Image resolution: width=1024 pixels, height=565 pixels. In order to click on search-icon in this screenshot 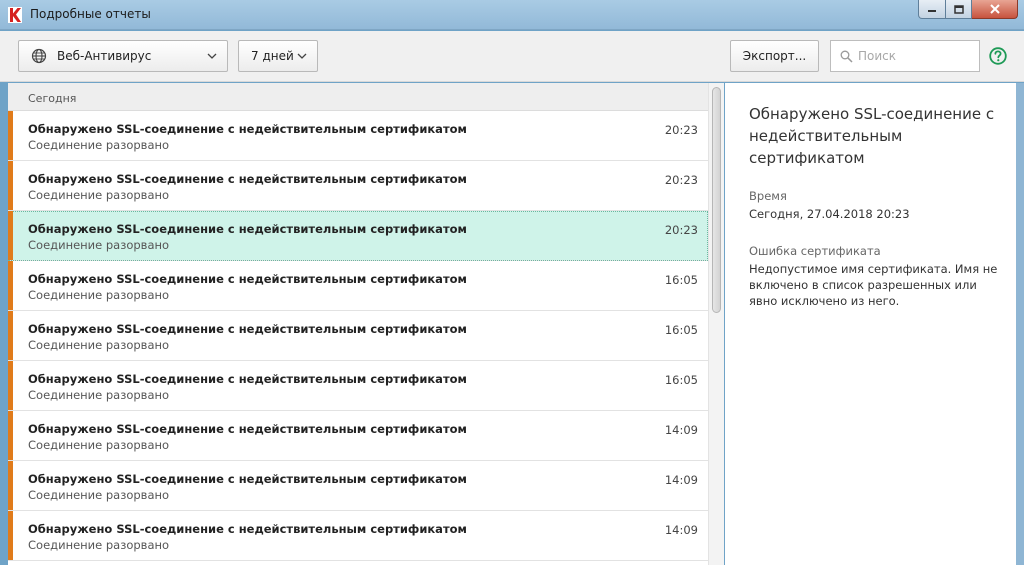, I will do `click(846, 56)`.